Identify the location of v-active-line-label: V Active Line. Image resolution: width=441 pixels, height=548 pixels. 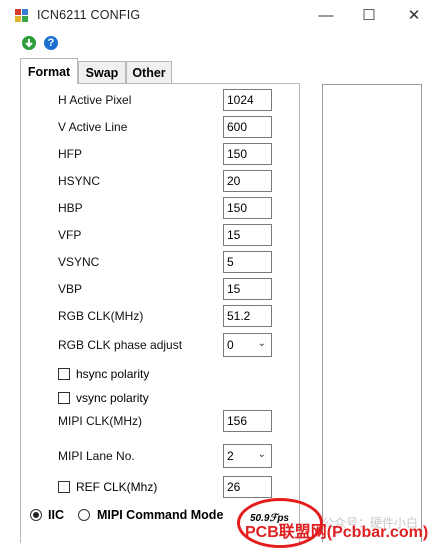
(93, 127).